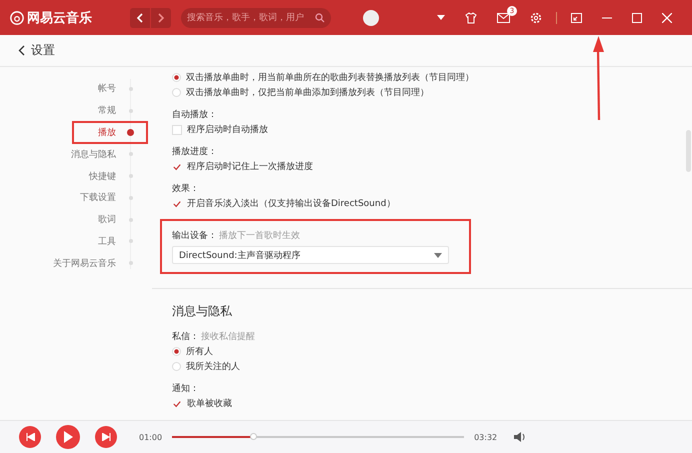  I want to click on sidebar-item: 歌词, so click(58, 219).